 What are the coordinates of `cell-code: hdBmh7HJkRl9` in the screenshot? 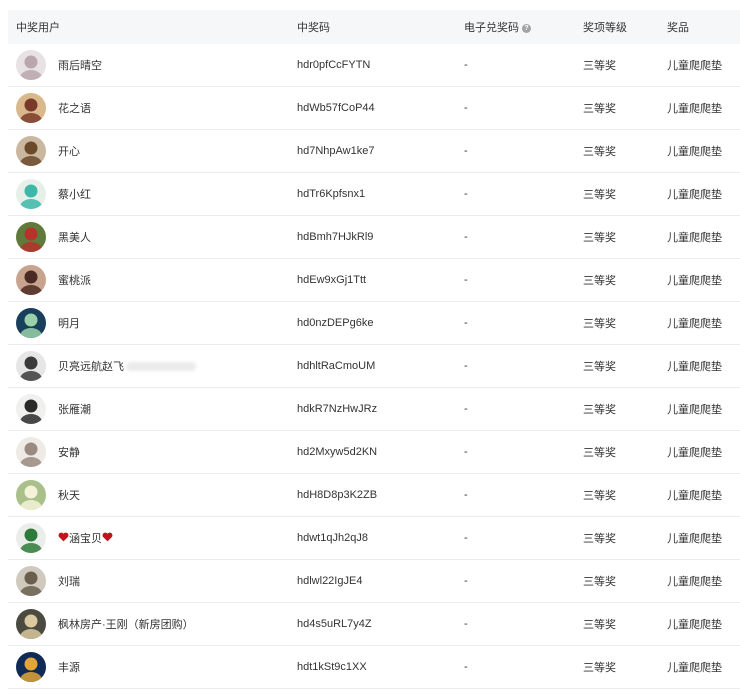 It's located at (335, 237).